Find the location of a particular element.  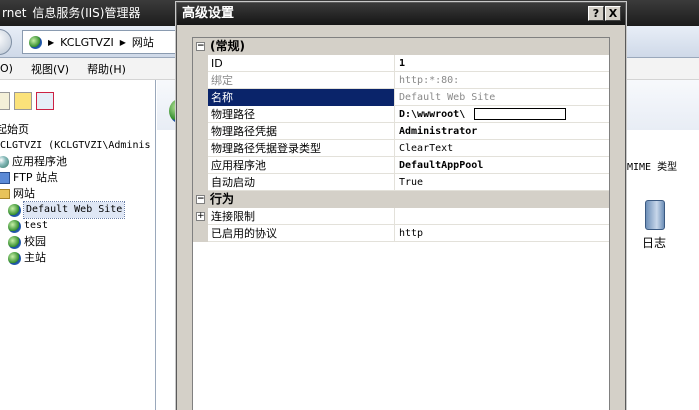

menu-item-operation: O) is located at coordinates (6, 68).